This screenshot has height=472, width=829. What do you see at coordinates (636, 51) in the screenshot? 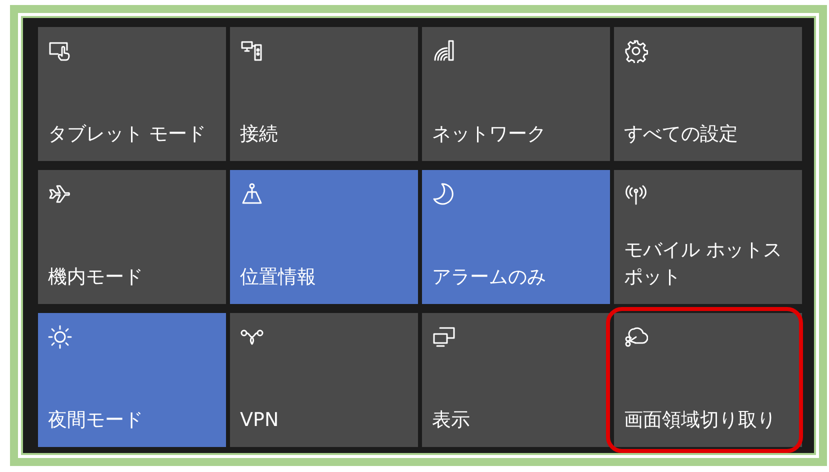
I see `settings-icon` at bounding box center [636, 51].